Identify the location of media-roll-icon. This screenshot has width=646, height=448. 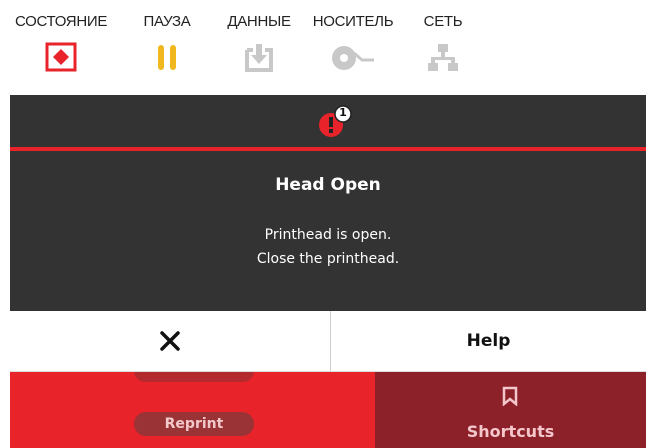
(353, 58).